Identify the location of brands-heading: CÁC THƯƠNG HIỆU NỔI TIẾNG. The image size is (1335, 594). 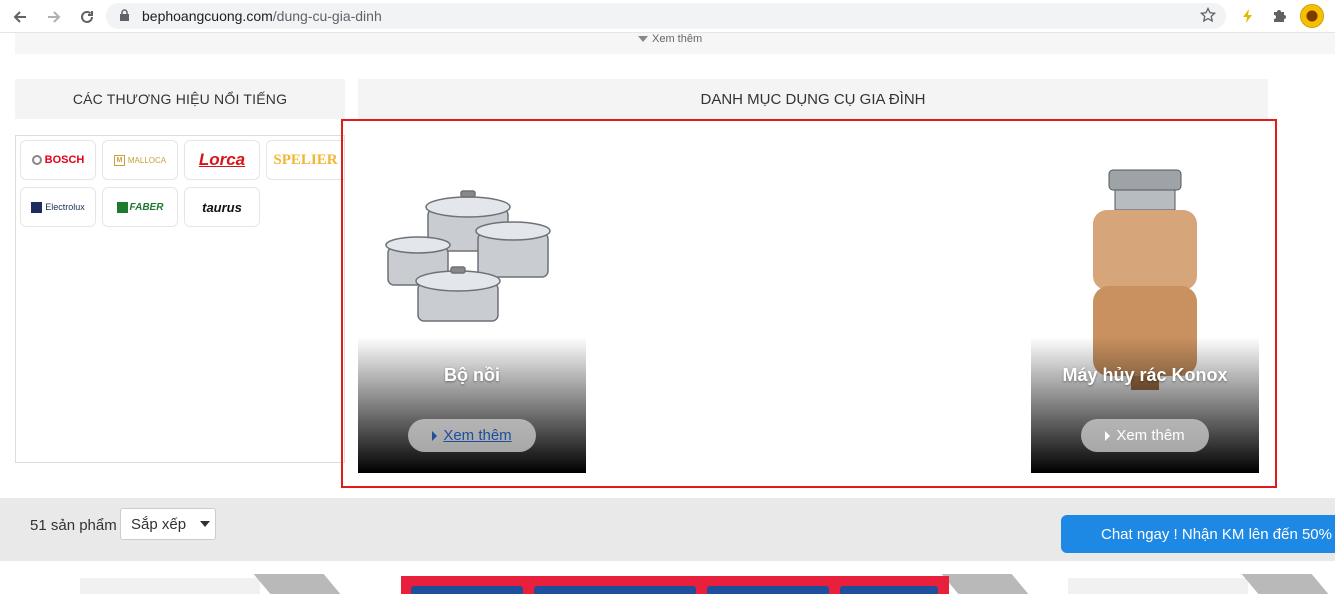
(180, 99).